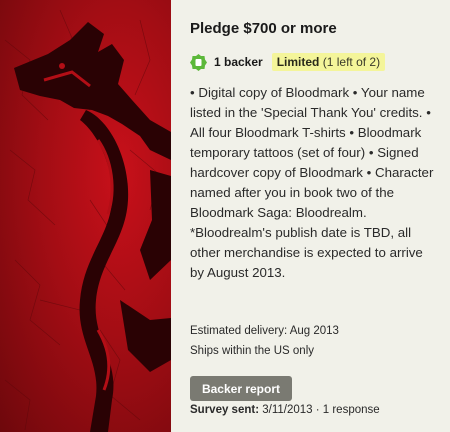  Describe the element at coordinates (298, 62) in the screenshot. I see `limited-label: Limited` at that location.